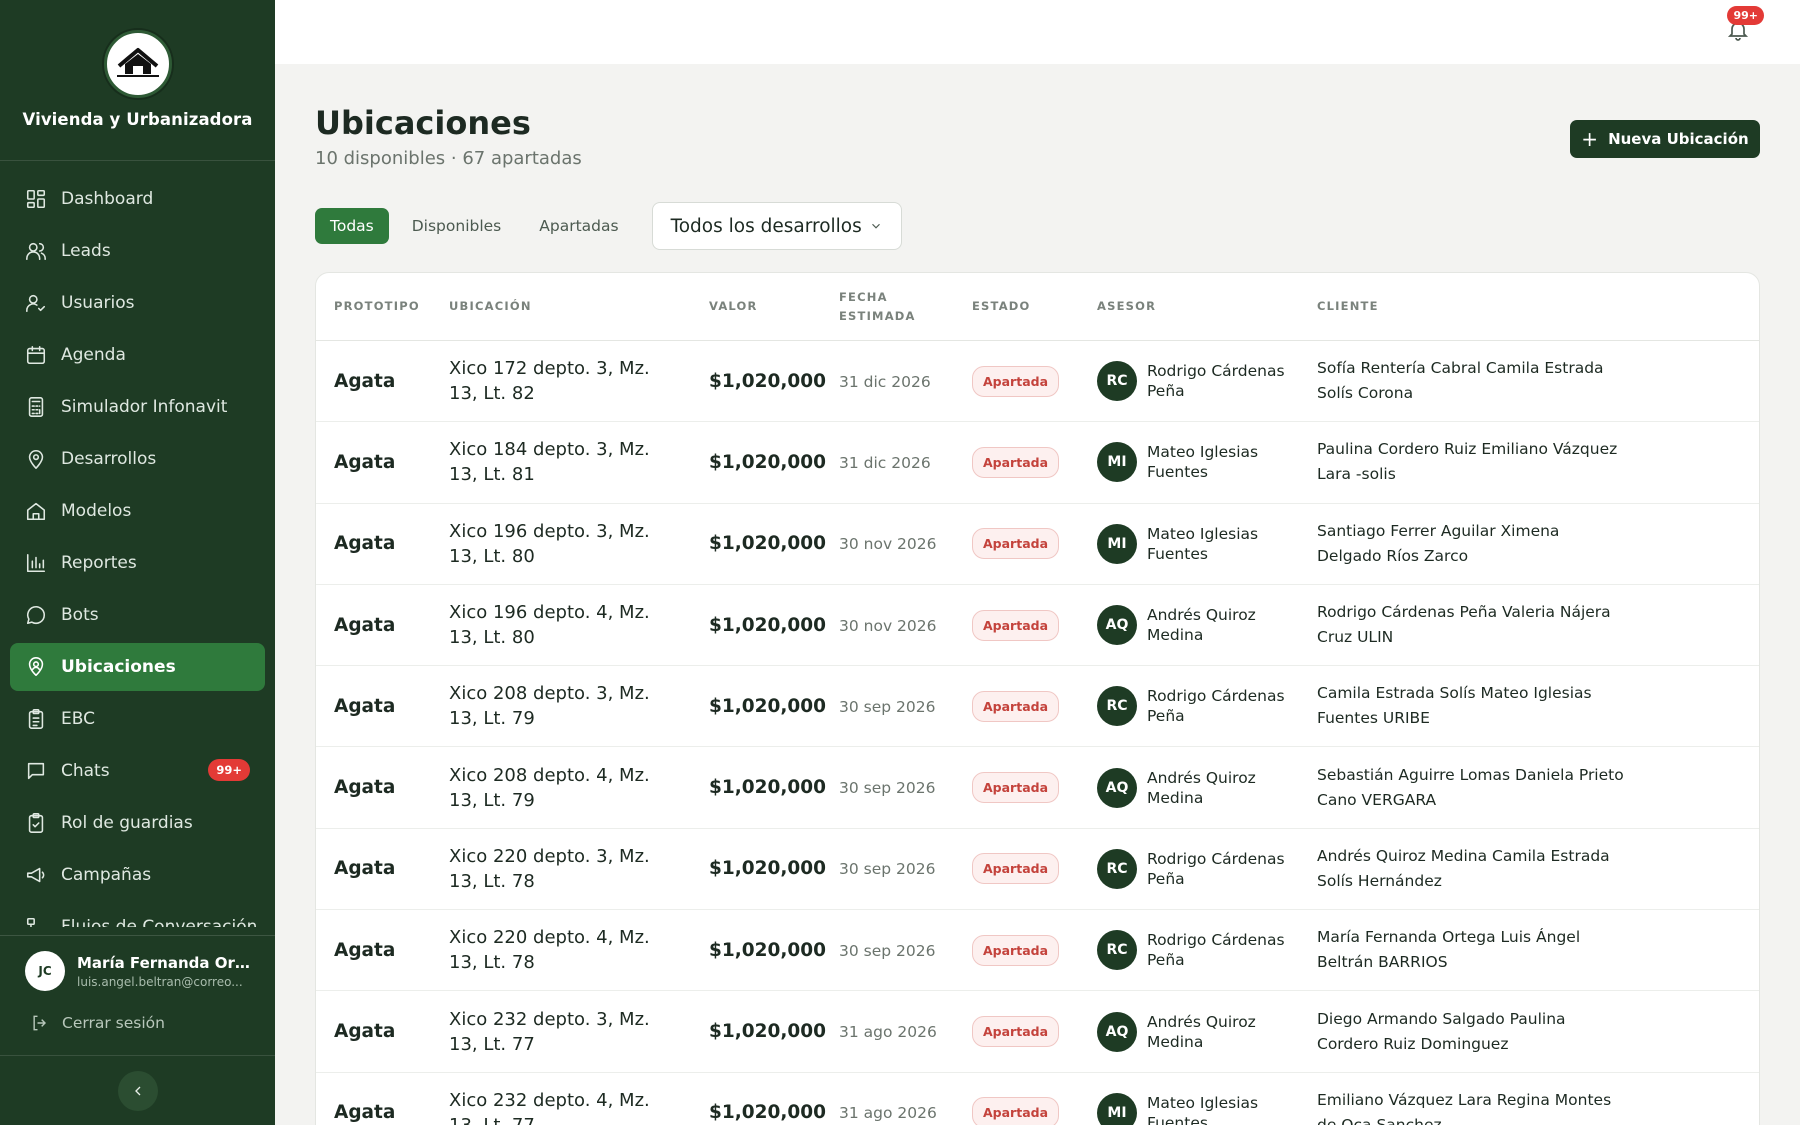 This screenshot has height=1125, width=1800. What do you see at coordinates (373, 306) in the screenshot?
I see `column-header-prototipo: Prototipo` at bounding box center [373, 306].